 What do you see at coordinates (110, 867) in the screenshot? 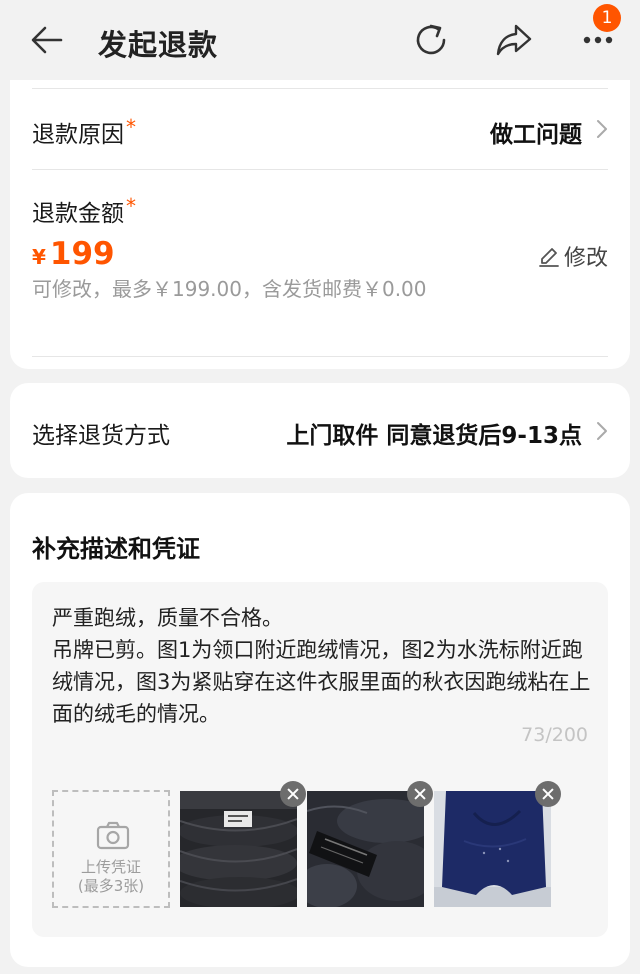
I see `upload-label: 上传凭证` at bounding box center [110, 867].